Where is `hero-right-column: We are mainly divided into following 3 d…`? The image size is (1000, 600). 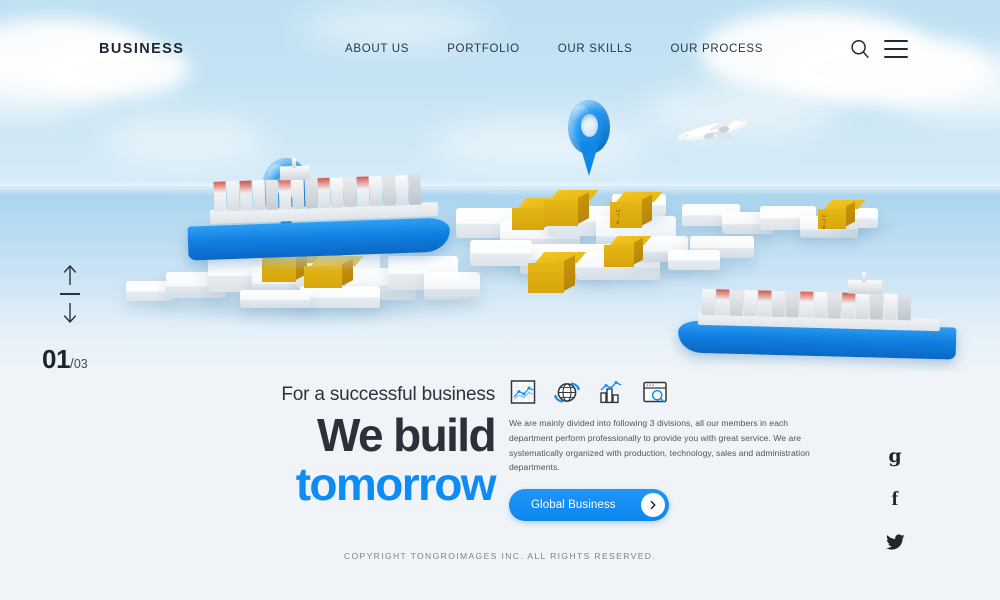
hero-right-column: We are mainly divided into following 3 d… is located at coordinates (672, 450).